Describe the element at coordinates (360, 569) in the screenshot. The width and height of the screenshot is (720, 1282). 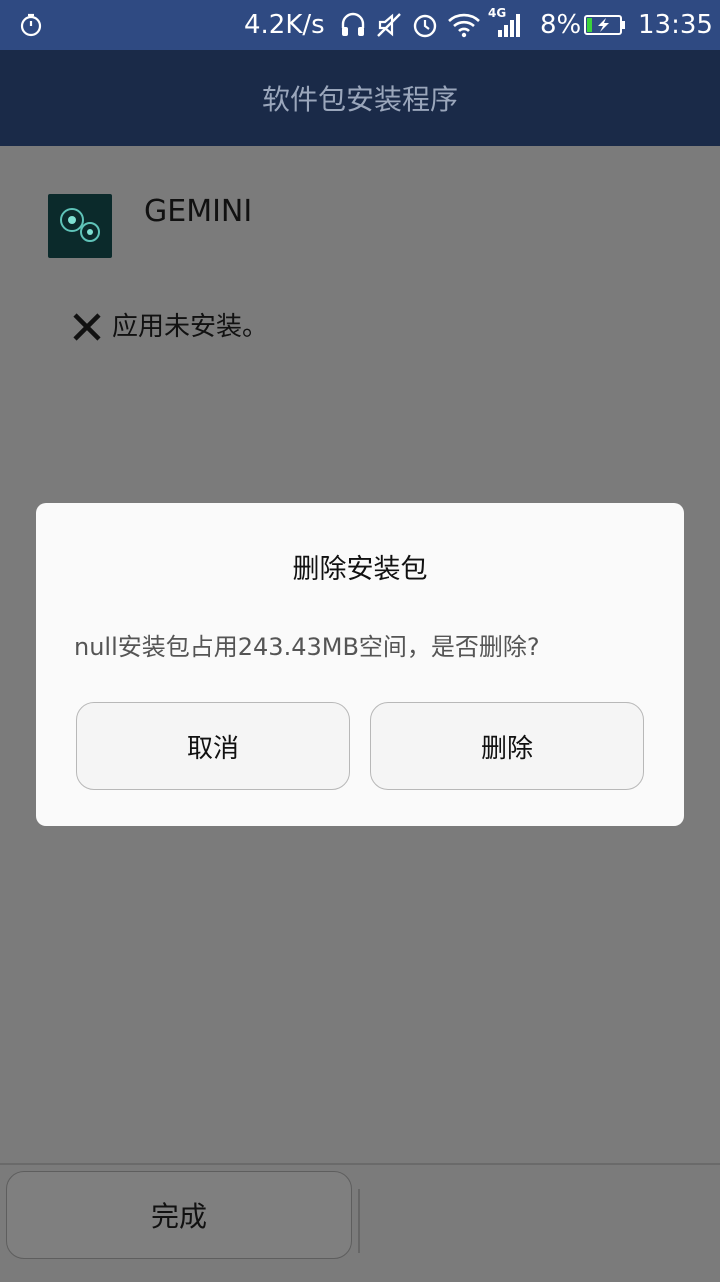
I see `dialog-title: 删除安装包` at that location.